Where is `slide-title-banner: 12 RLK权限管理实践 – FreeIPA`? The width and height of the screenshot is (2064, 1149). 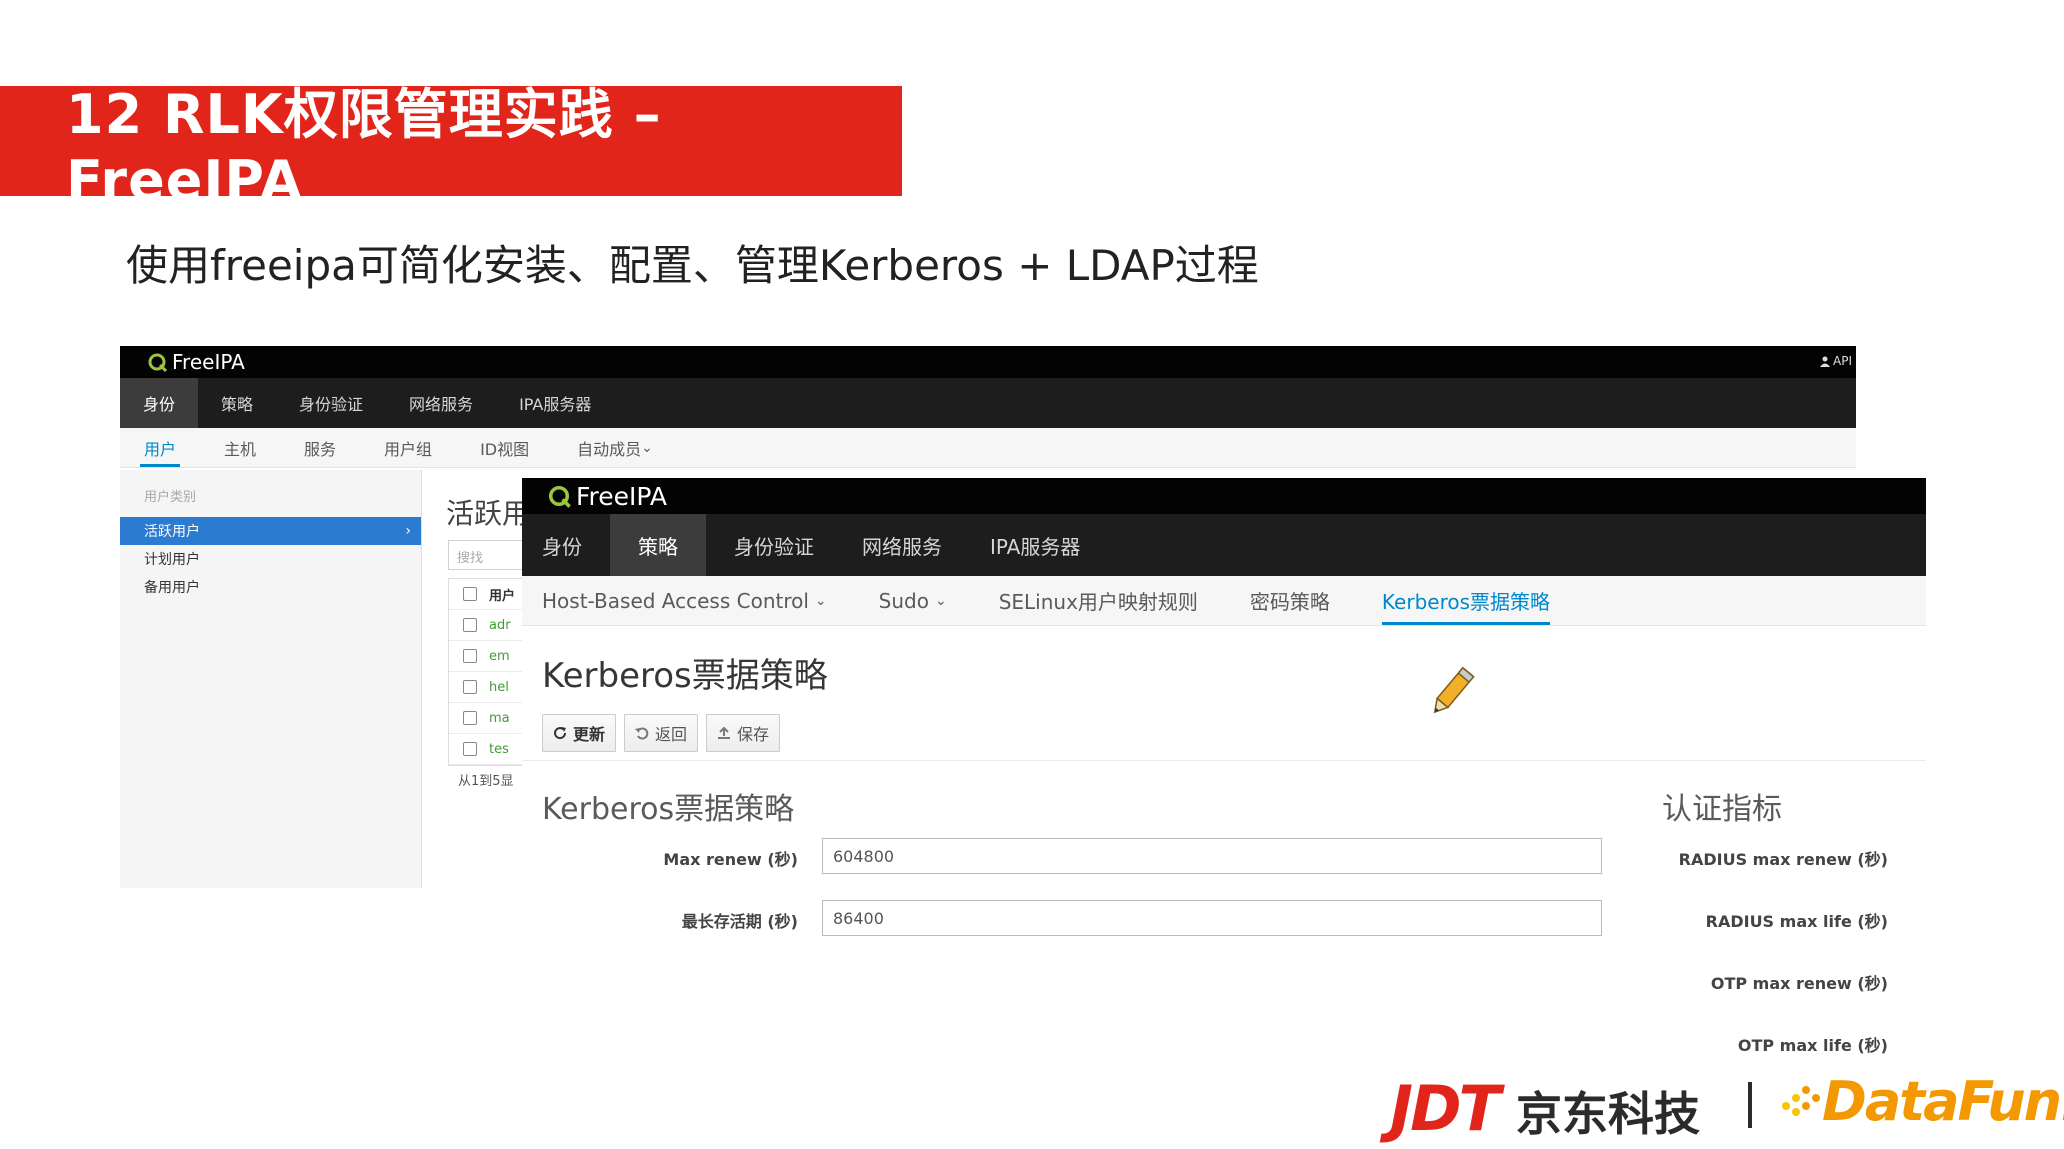 slide-title-banner: 12 RLK权限管理实践 – FreeIPA is located at coordinates (451, 147).